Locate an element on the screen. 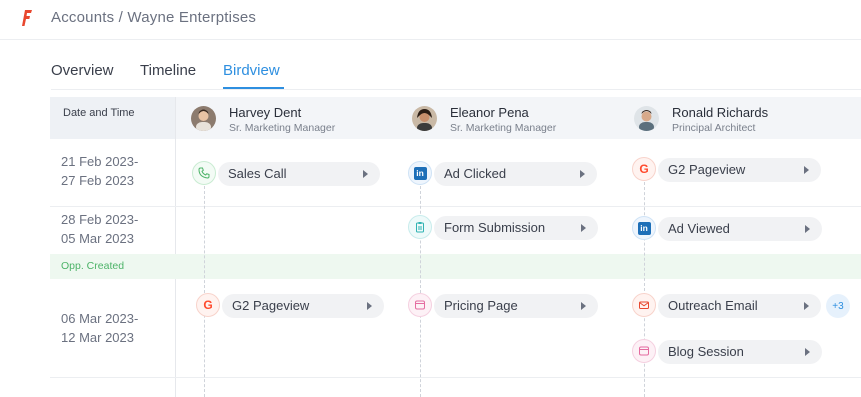 The height and width of the screenshot is (397, 861). event-pill: Form Submission is located at coordinates (516, 228).